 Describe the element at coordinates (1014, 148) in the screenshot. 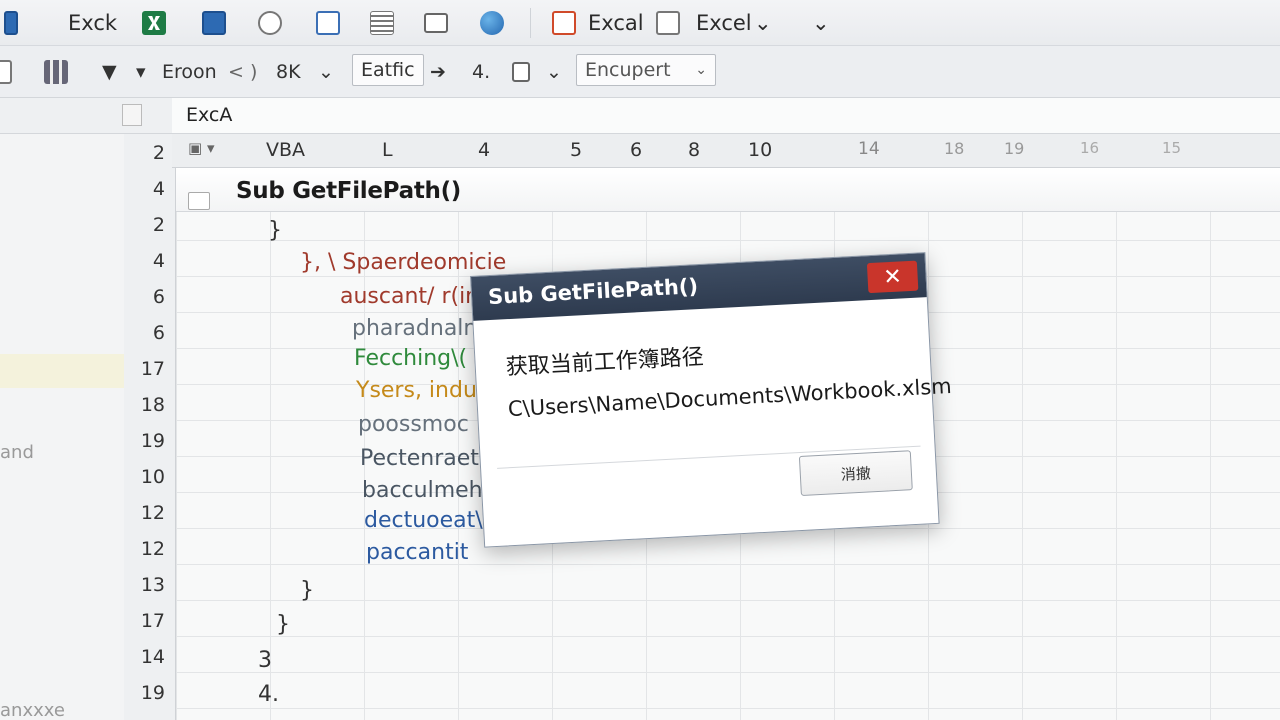

I see `column-header: 19` at that location.